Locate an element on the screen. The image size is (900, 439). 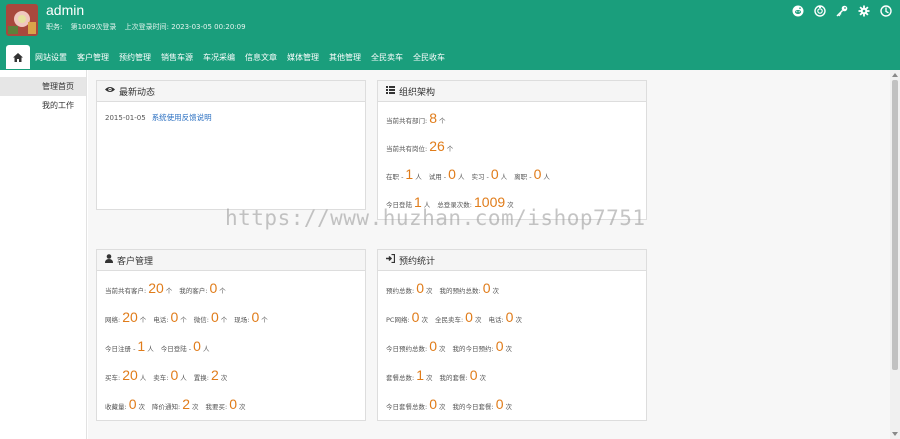
watermark: https://www.huzhan.com/ishop7751 is located at coordinates (435, 218).